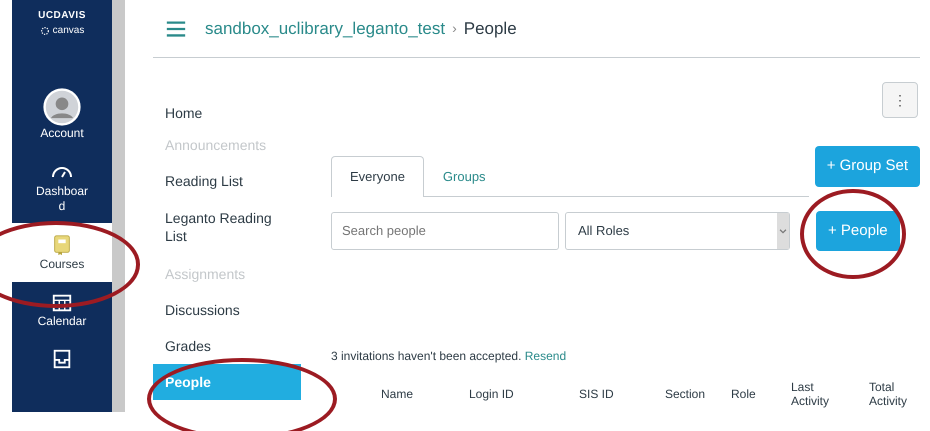 Image resolution: width=930 pixels, height=431 pixels. I want to click on course-nav-item: Leganto Reading List, so click(227, 226).